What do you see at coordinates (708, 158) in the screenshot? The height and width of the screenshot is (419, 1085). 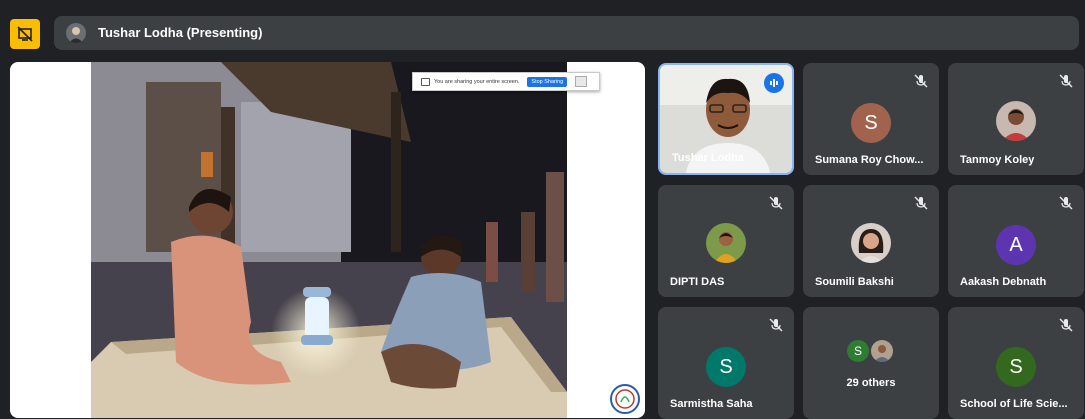 I see `participant-name: Tushar Lodha` at bounding box center [708, 158].